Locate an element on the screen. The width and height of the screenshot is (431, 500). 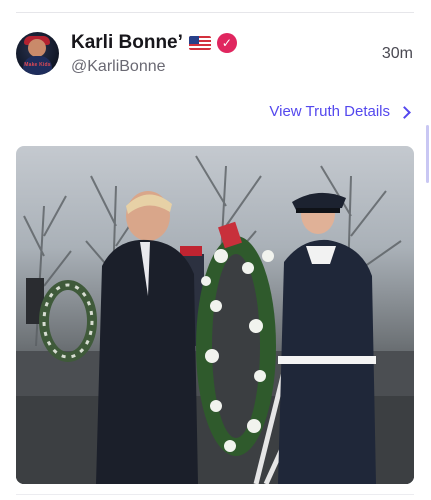
view-truth-details-link: View Truth Details is located at coordinates (340, 111).